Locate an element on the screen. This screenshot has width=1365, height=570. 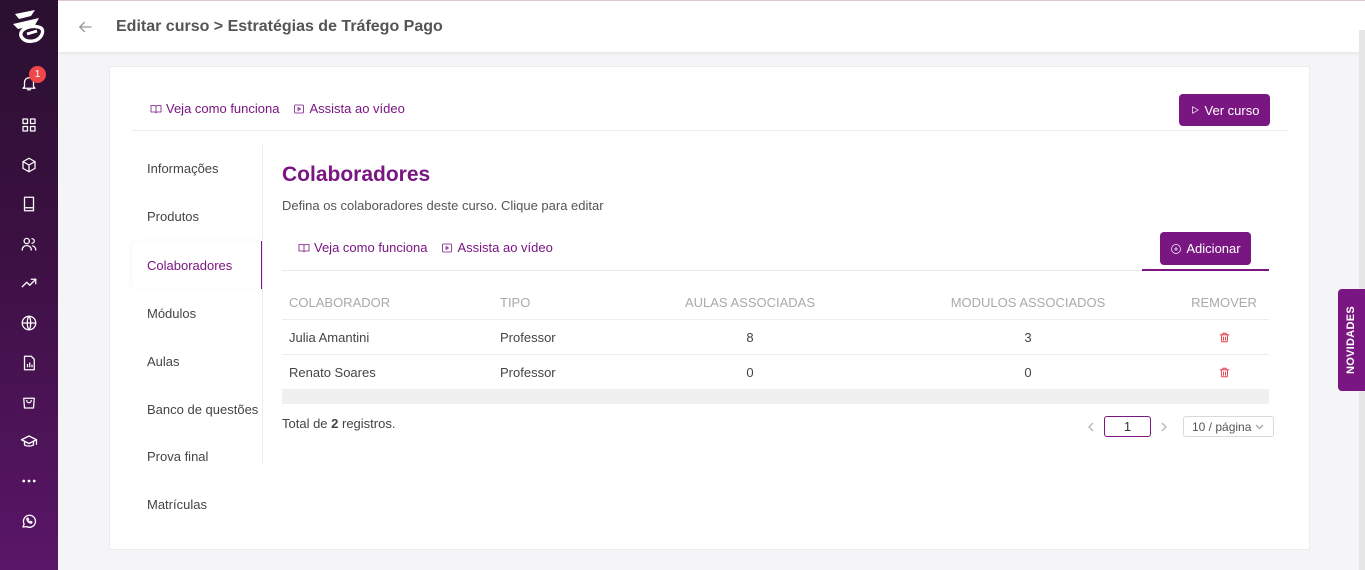
pagination: 1 10 / página is located at coordinates (1180, 426).